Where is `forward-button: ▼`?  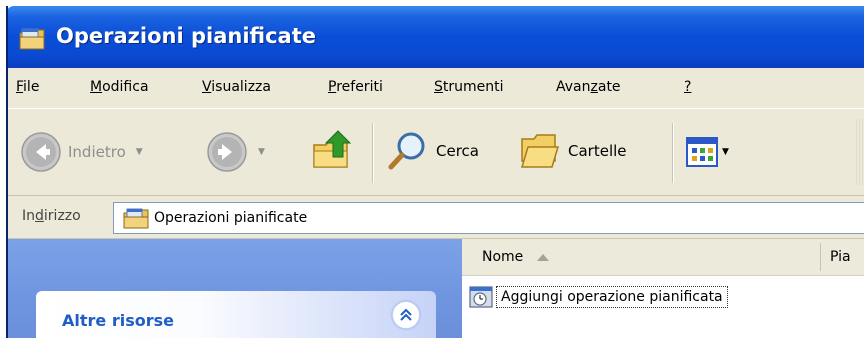
forward-button: ▼ is located at coordinates (235, 152).